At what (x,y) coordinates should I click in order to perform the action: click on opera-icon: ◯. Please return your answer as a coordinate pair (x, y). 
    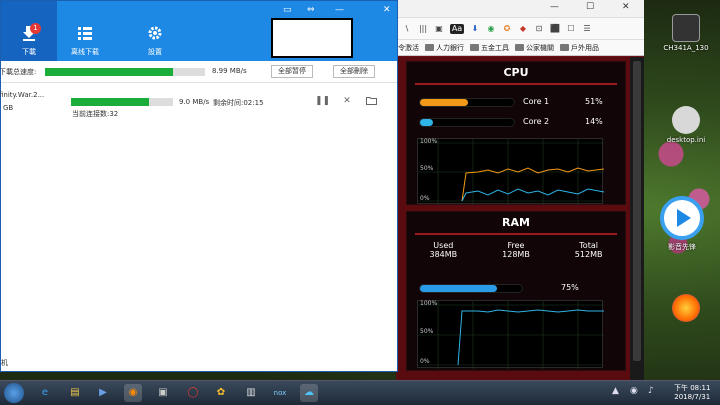
    Looking at the image, I should click on (193, 393).